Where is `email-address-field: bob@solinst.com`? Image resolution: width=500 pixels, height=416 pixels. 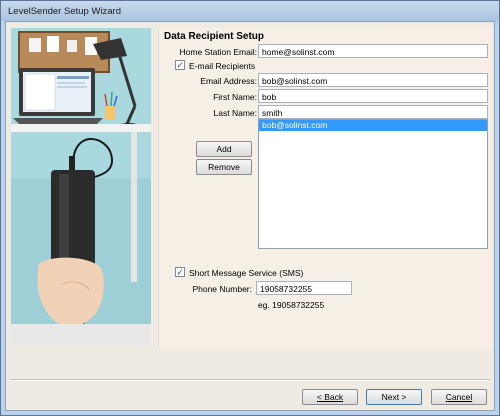
email-address-field: bob@solinst.com is located at coordinates (373, 80).